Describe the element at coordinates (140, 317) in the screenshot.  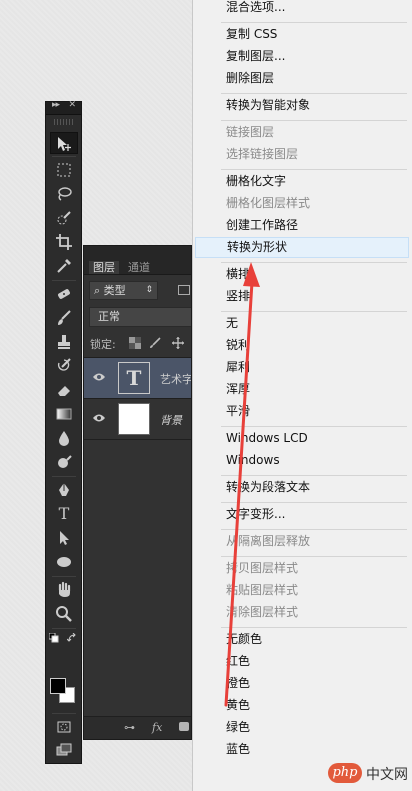
I see `blend-mode-select: 正常` at that location.